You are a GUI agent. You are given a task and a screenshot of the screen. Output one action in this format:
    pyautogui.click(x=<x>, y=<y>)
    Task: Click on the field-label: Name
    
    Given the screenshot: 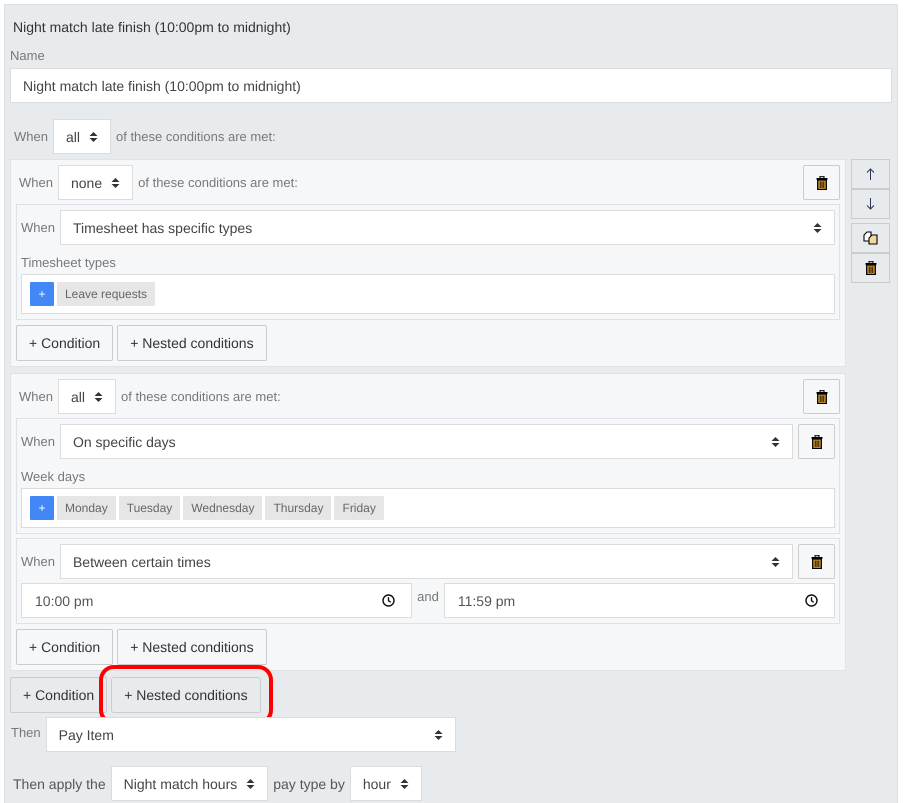 What is the action you would take?
    pyautogui.click(x=28, y=55)
    